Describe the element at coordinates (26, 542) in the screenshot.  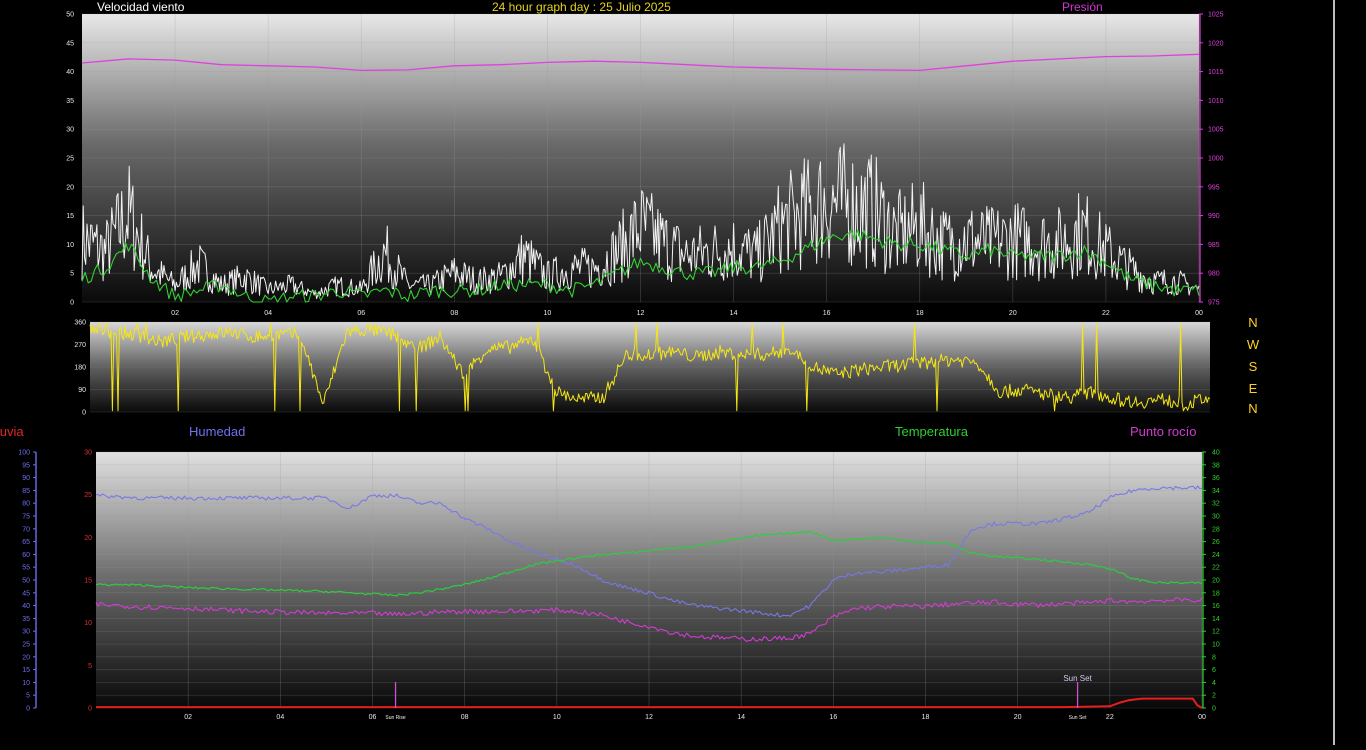
I see `humidity-y-tick-label: 65` at that location.